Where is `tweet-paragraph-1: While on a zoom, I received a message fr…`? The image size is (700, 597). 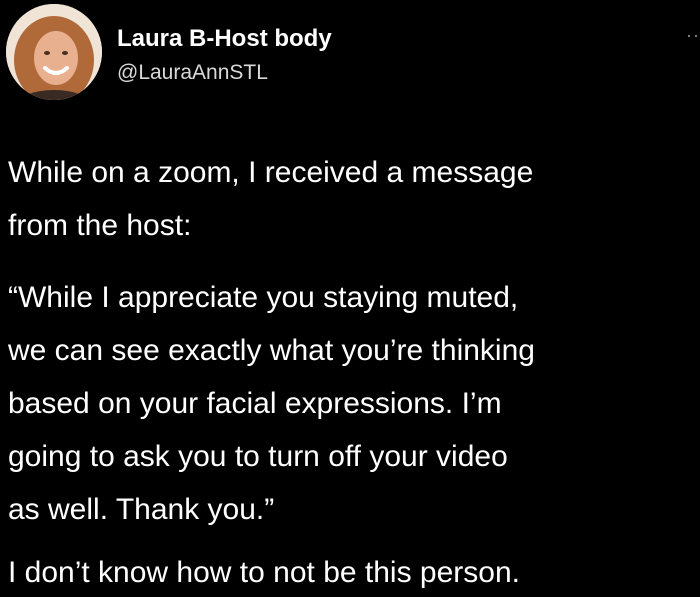 tweet-paragraph-1: While on a zoom, I received a message fr… is located at coordinates (270, 199).